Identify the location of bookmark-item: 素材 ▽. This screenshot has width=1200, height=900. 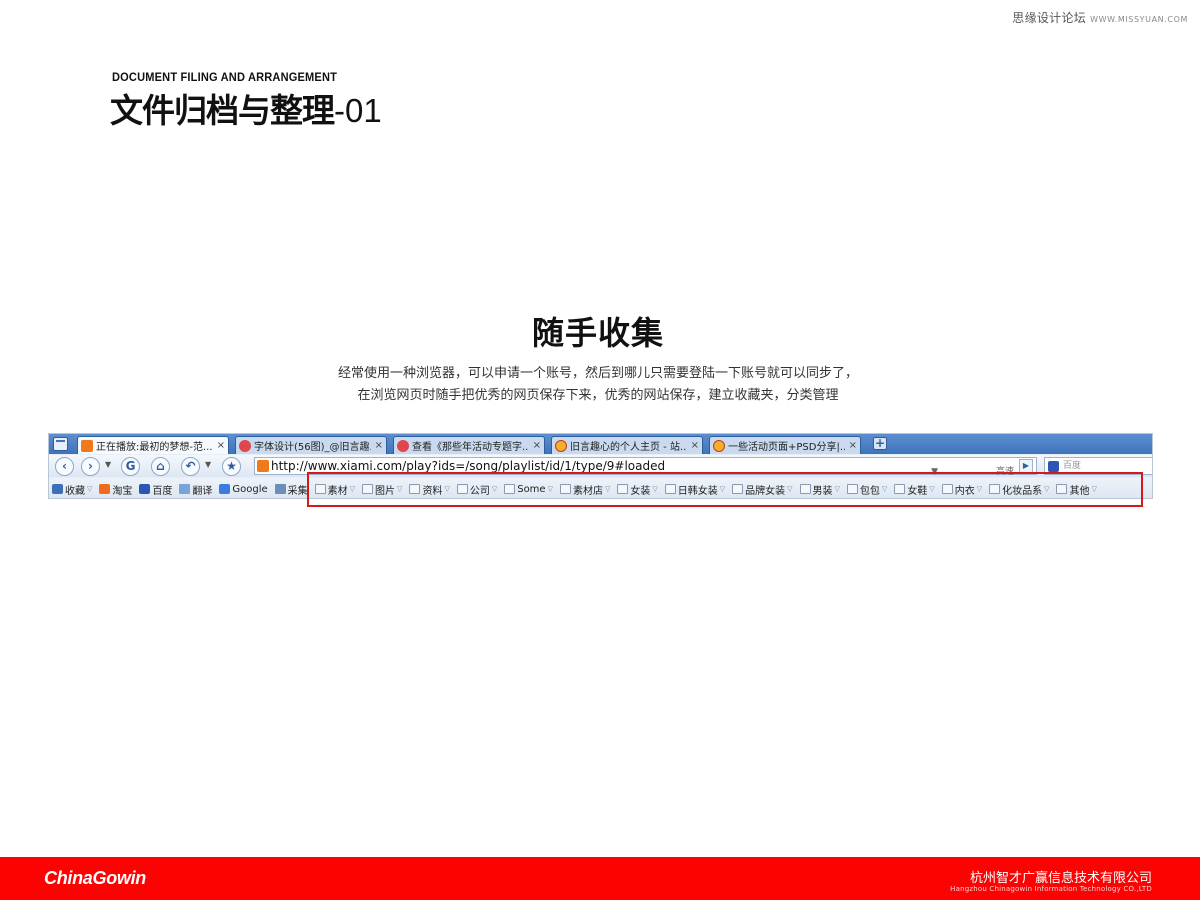
(334, 489).